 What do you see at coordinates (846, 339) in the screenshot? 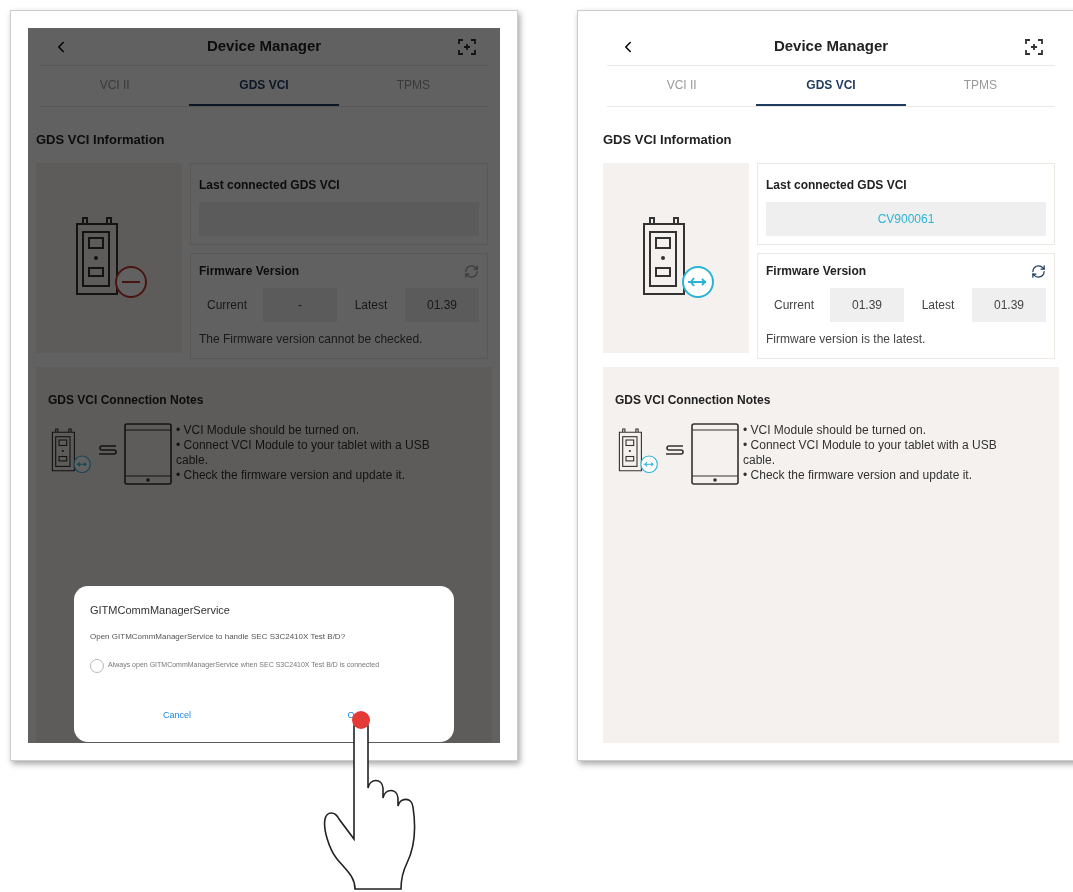
I see `firmware-status: Firmware version is the latest.` at bounding box center [846, 339].